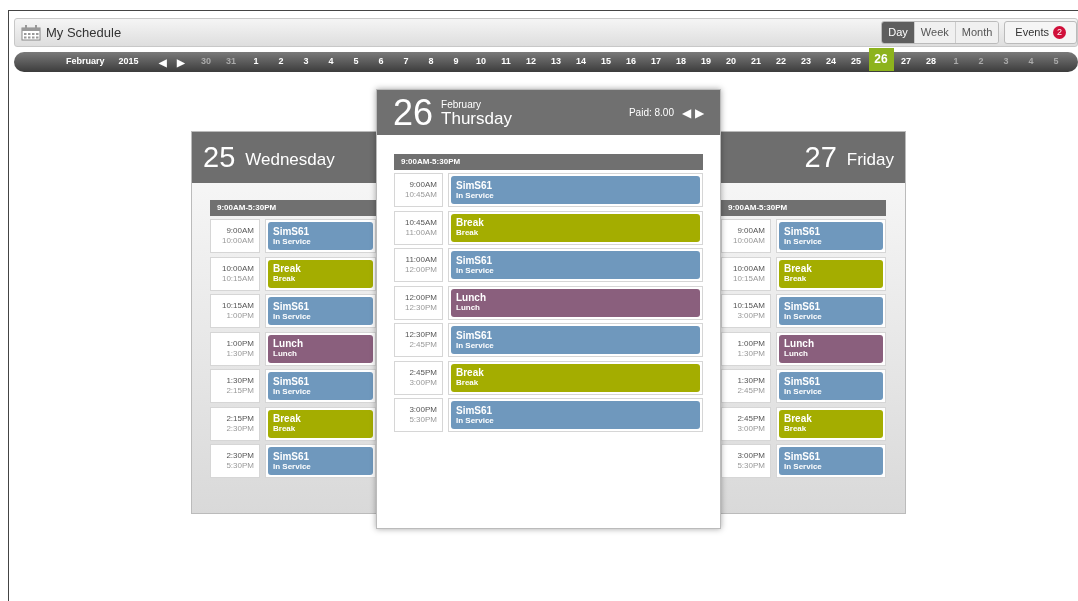  What do you see at coordinates (237, 278) in the screenshot?
I see `end-time: 10:15AM` at bounding box center [237, 278].